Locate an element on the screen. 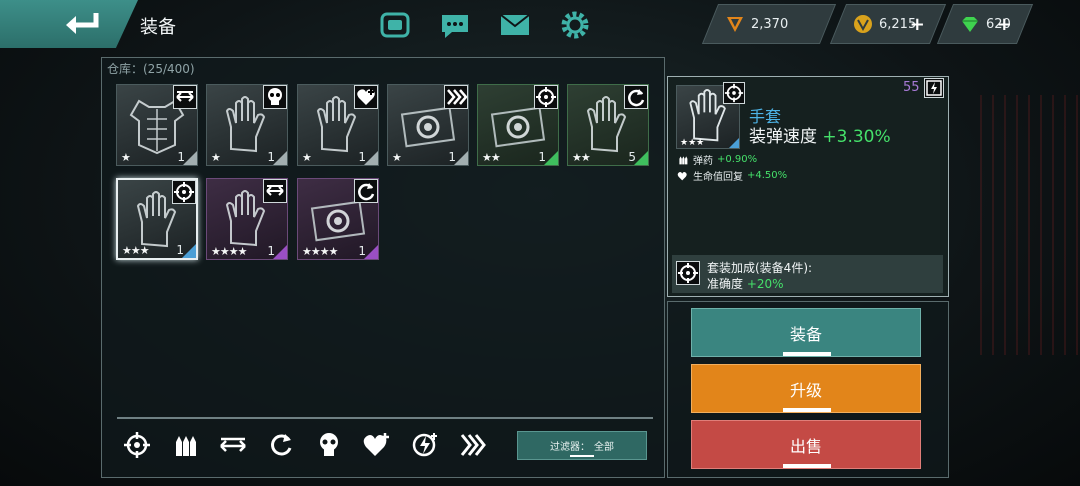  background-decoration is located at coordinates (1025, 225).